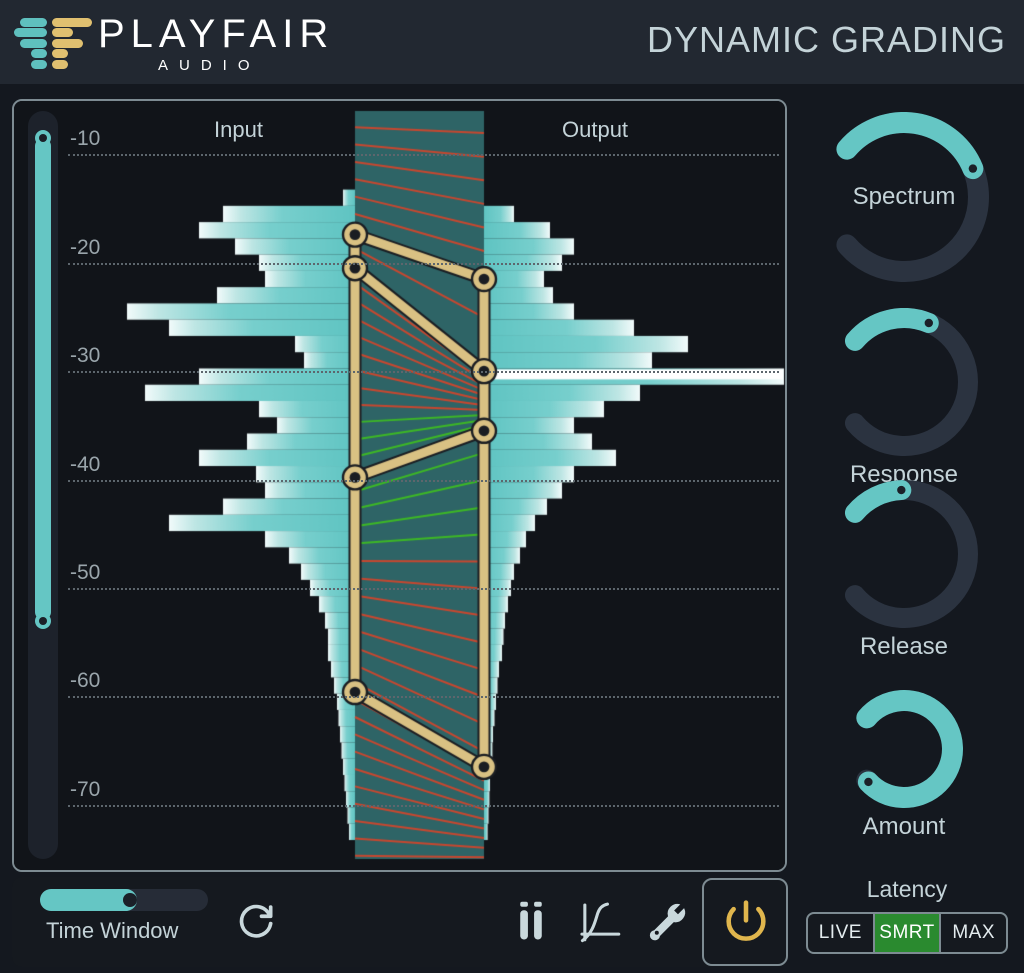 This screenshot has height=973, width=1024. I want to click on time-window-slider, so click(124, 900).